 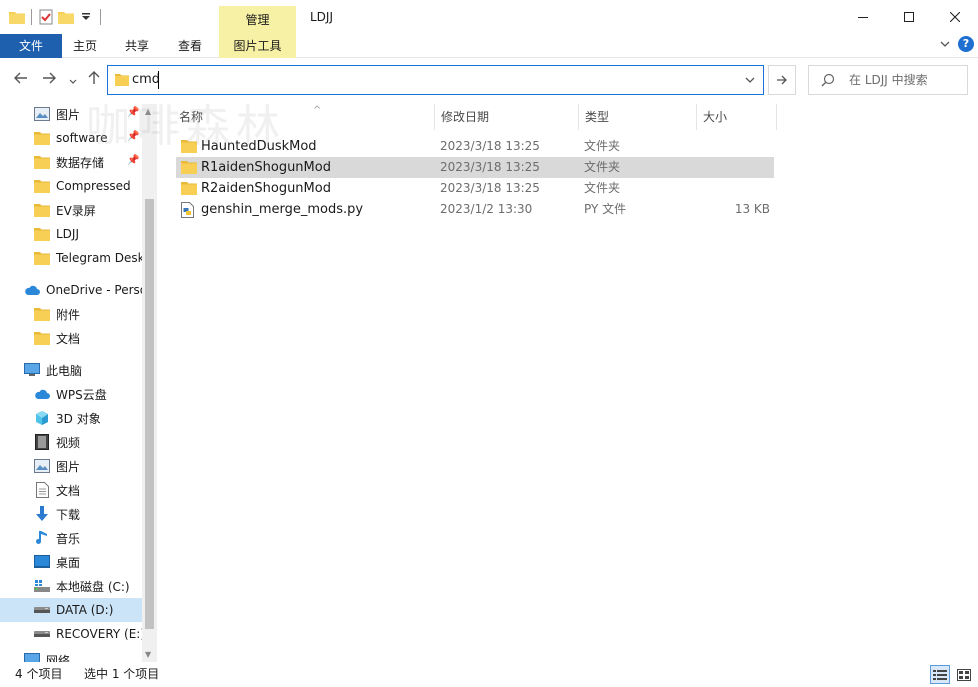 I want to click on tab-home: 主页, so click(x=85, y=46).